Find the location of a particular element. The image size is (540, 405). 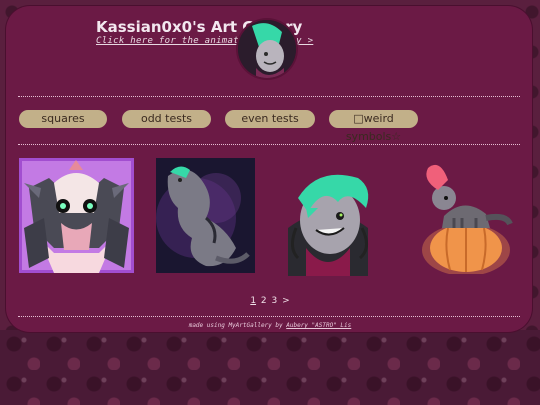

green-hair-bust-image is located at coordinates (328, 225).